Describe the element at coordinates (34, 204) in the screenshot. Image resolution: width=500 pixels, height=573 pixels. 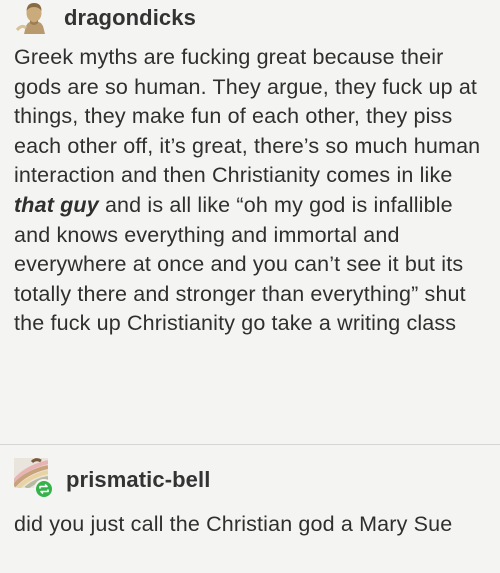
I see `post-text-emphasis: that` at that location.